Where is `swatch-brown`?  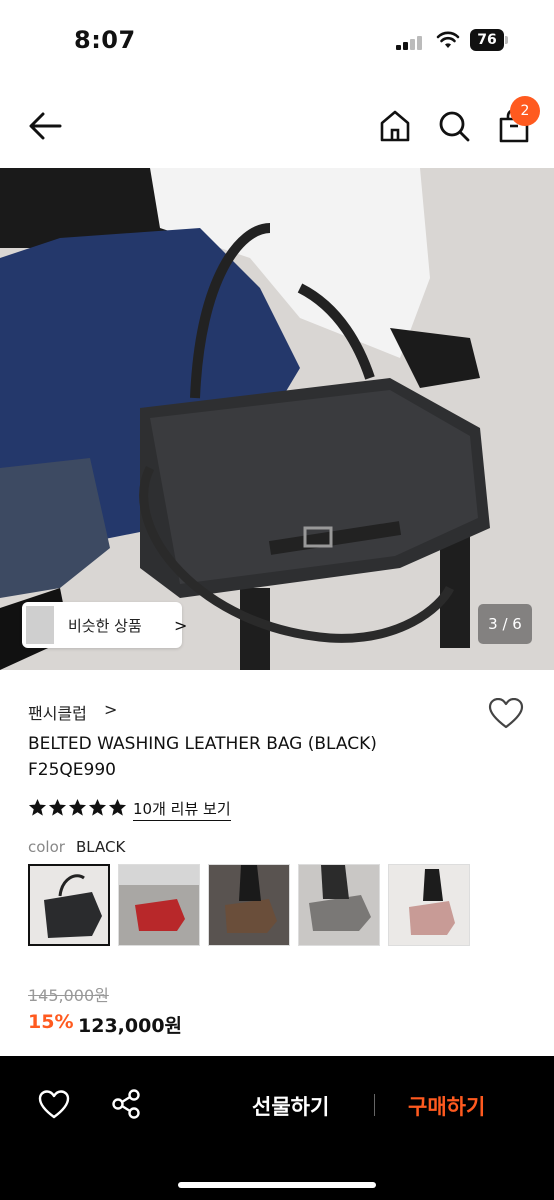 swatch-brown is located at coordinates (249, 905).